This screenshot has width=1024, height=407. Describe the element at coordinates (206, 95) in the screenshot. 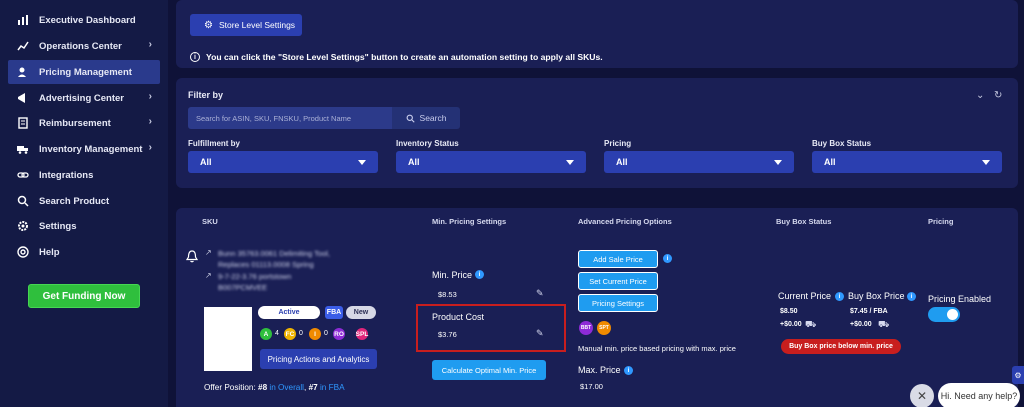

I see `filter-title: Filter by` at that location.